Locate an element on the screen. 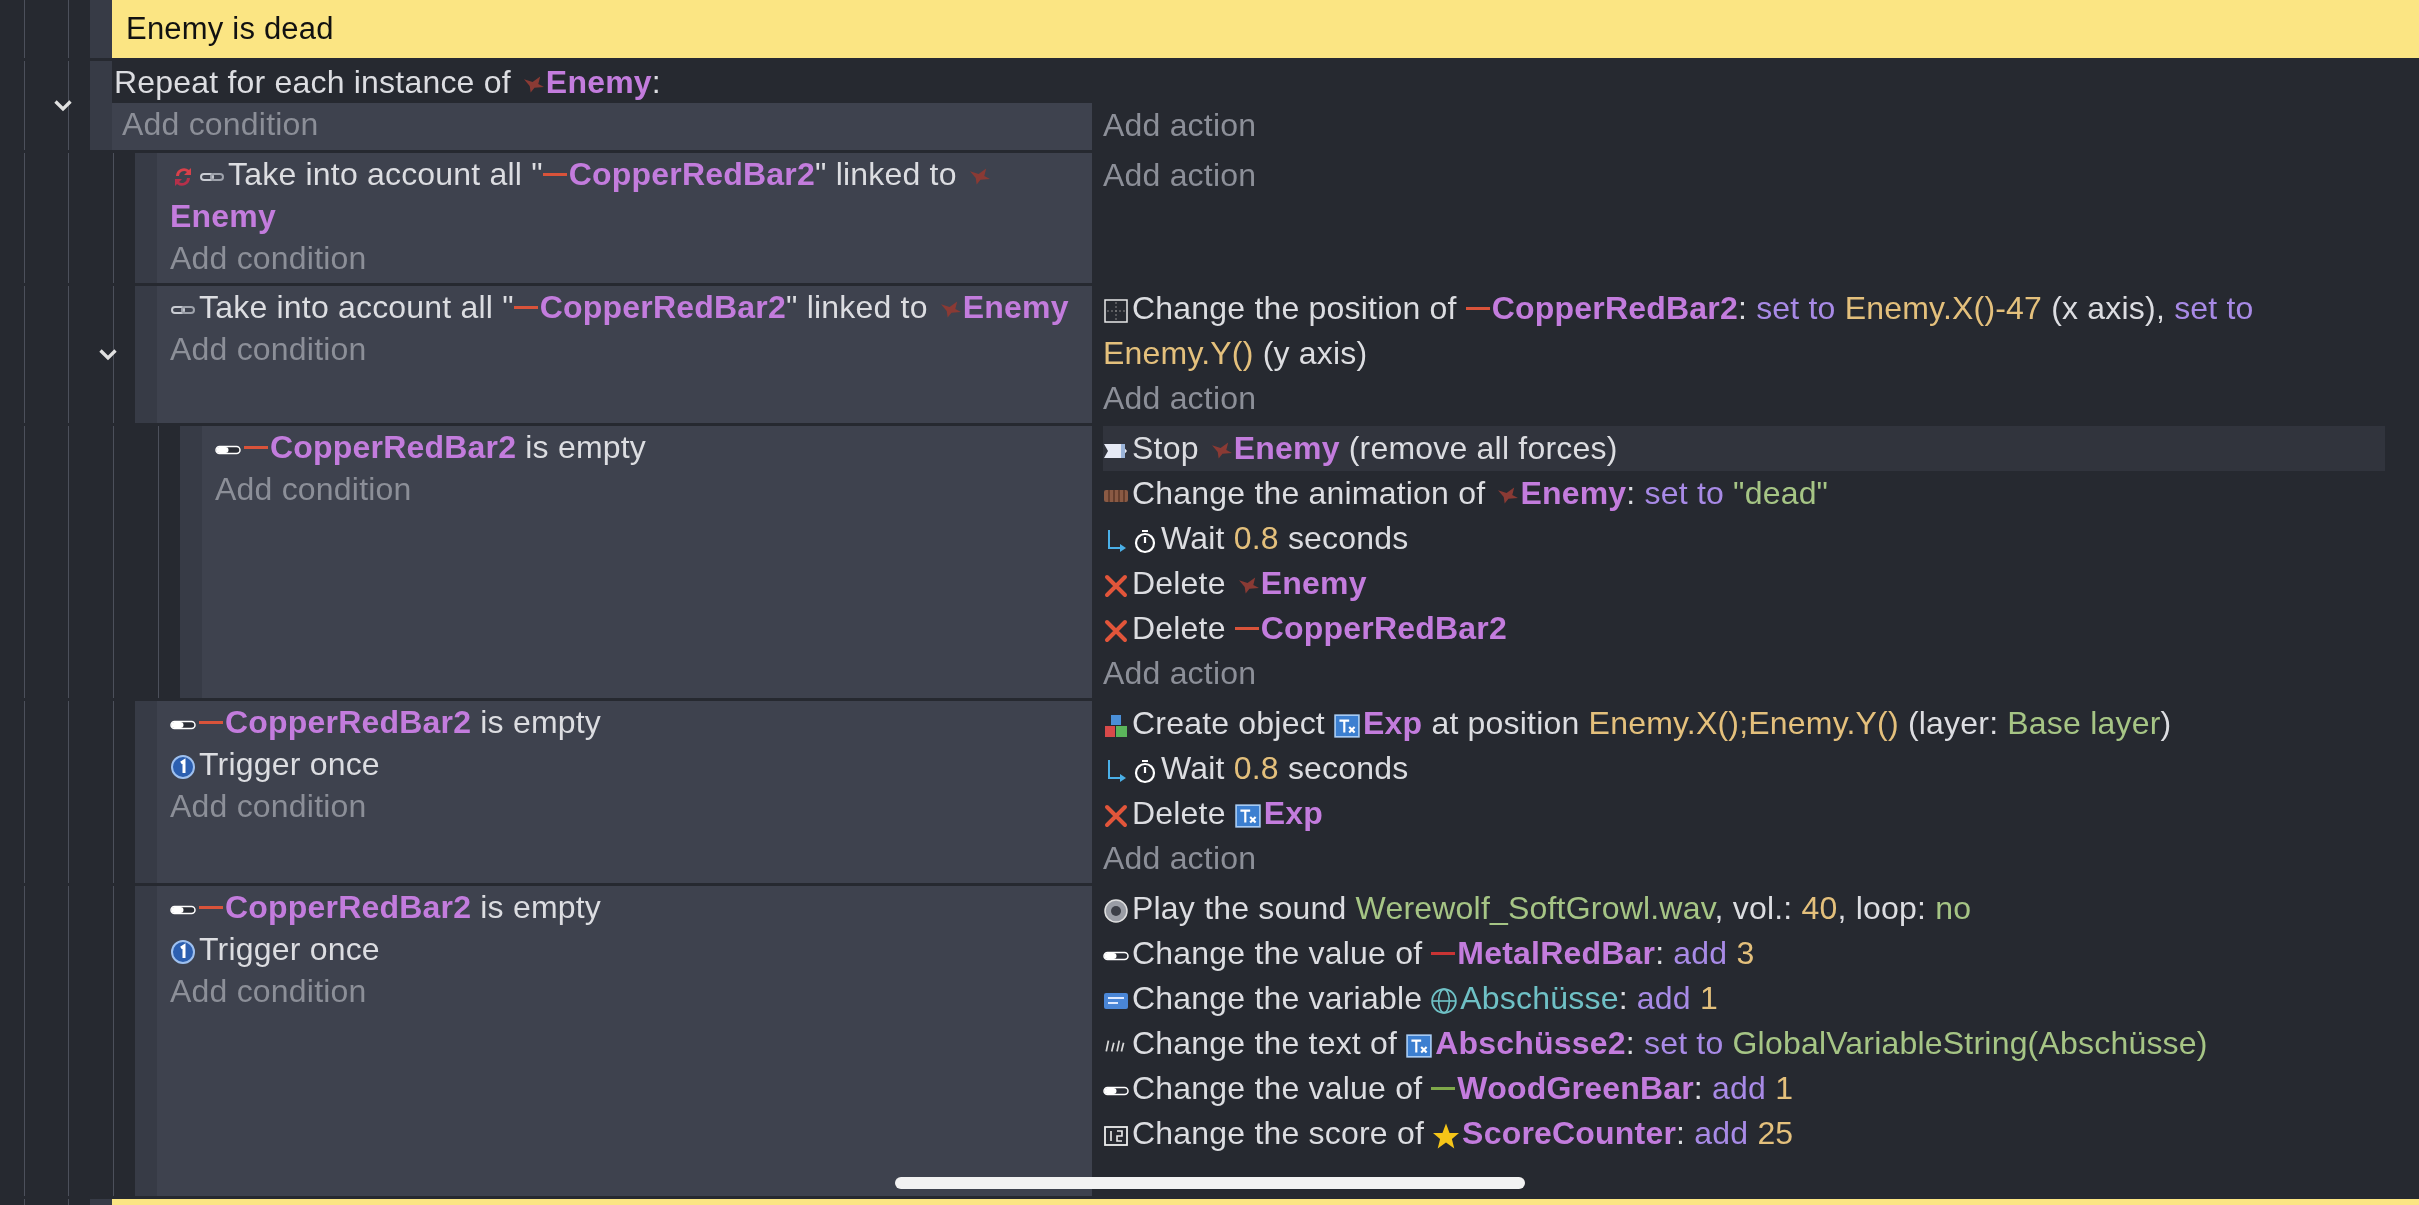 Image resolution: width=2419 pixels, height=1205 pixels. globe-icon is located at coordinates (1444, 1001).